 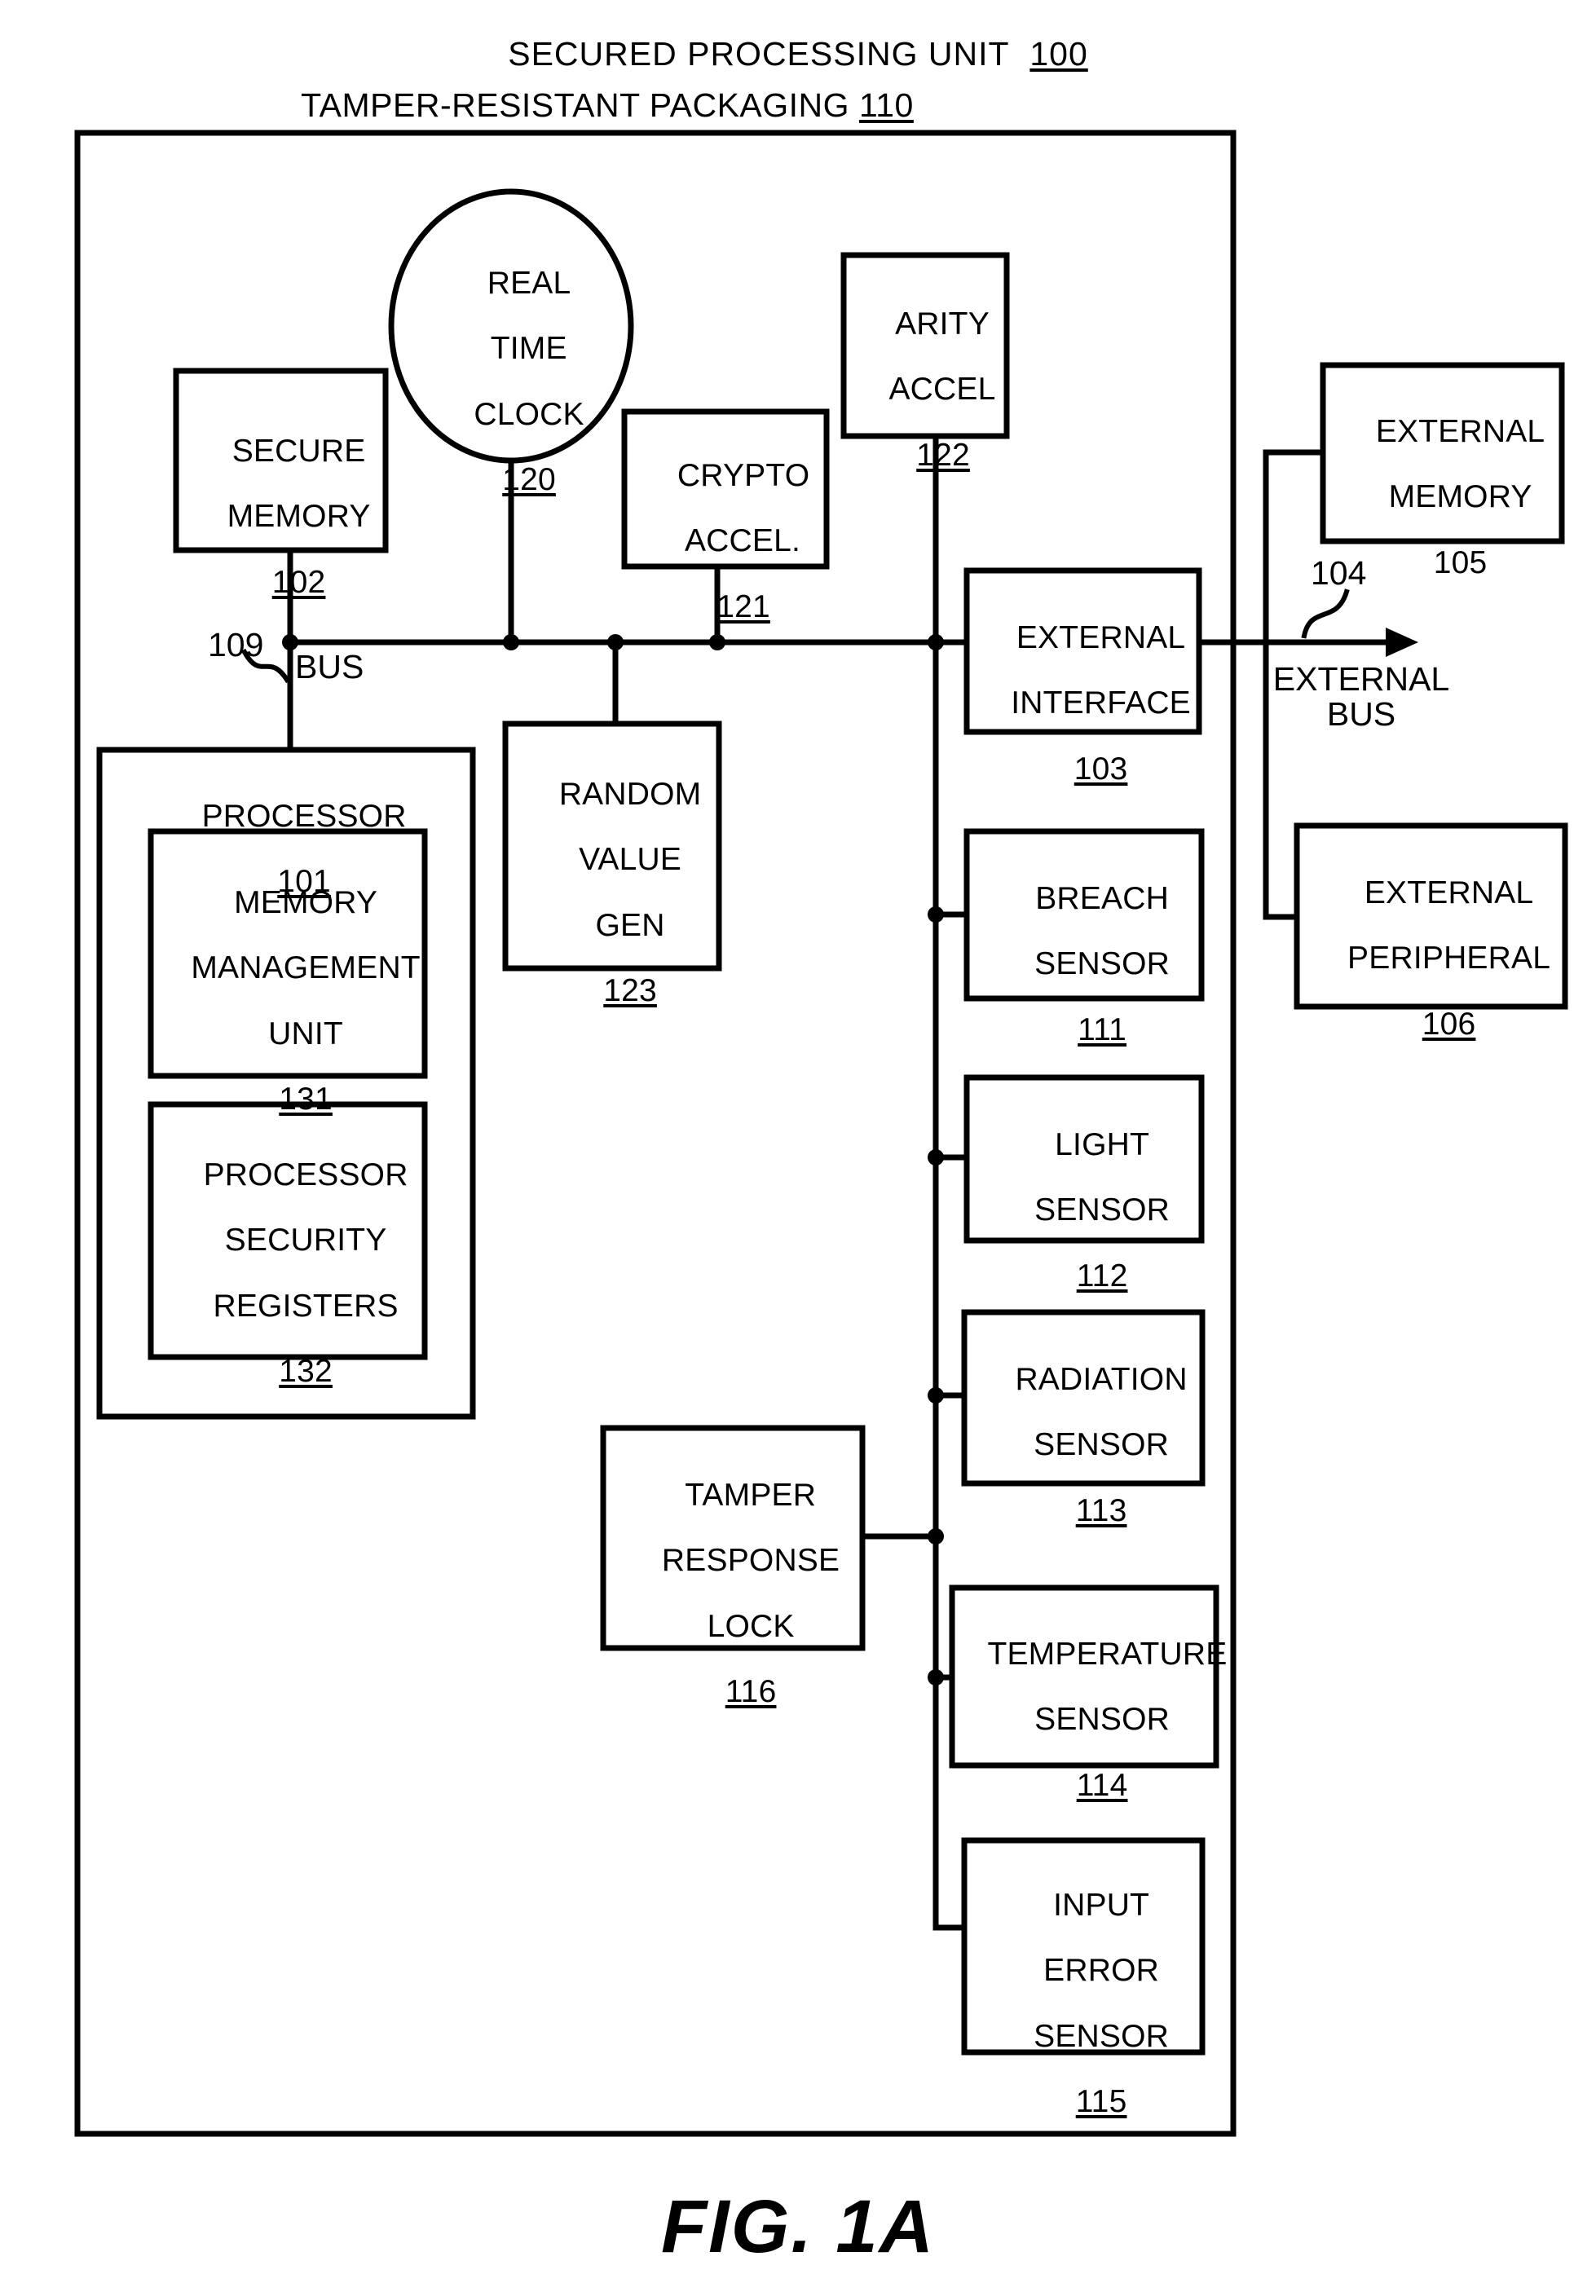 I want to click on radiation-ref: 113, so click(x=1101, y=1510).